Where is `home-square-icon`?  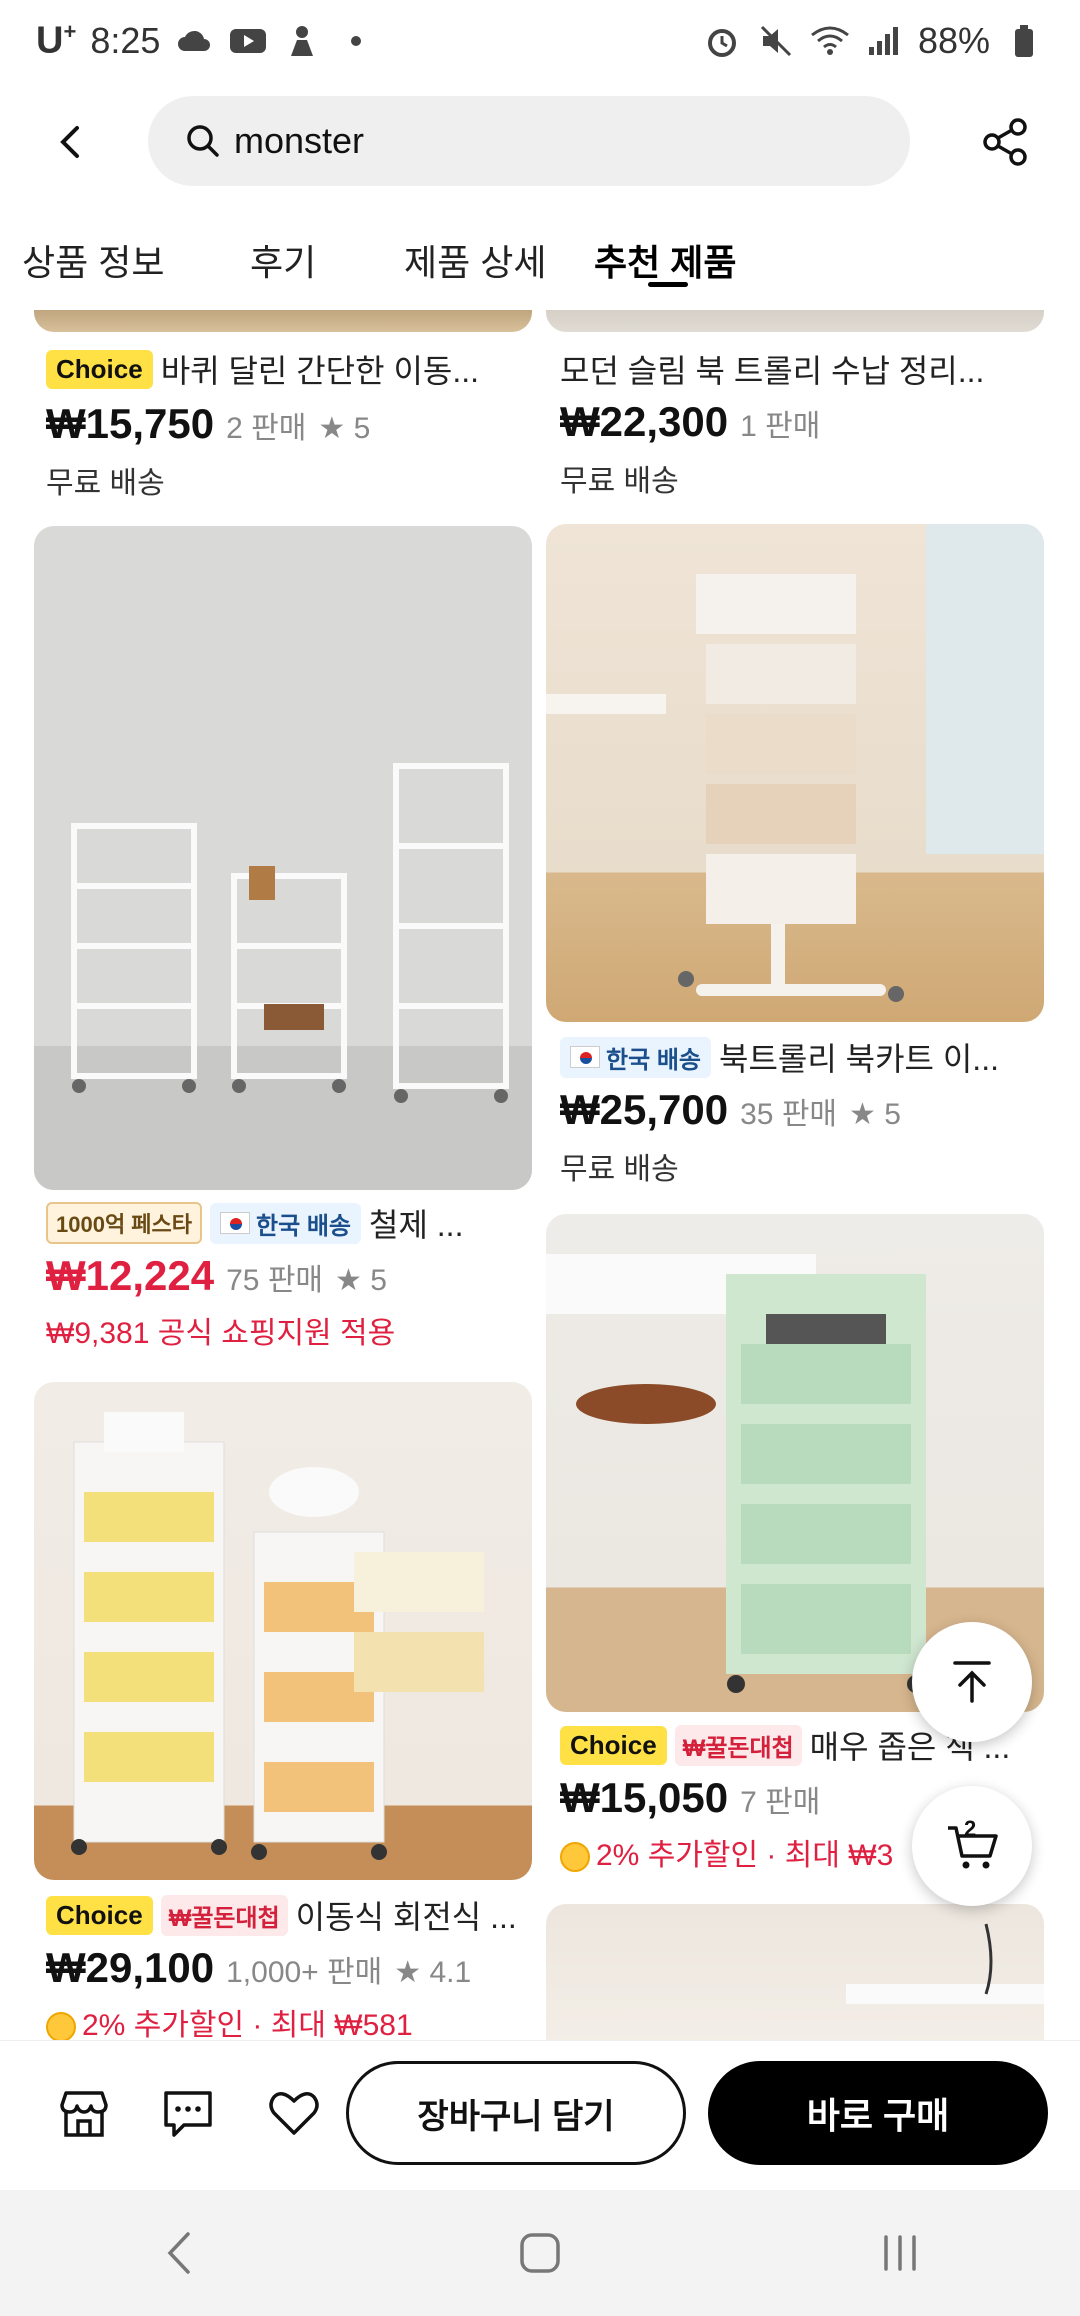
home-square-icon is located at coordinates (540, 2253).